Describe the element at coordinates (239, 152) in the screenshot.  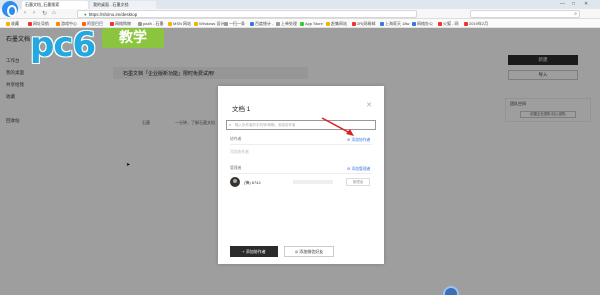
I see `empty-hint: 添加协作者` at that location.